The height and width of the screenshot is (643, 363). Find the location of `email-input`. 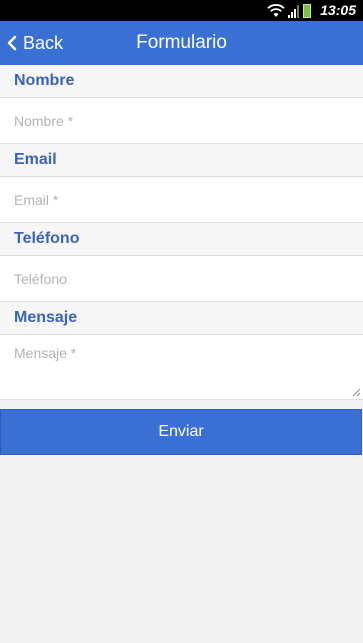

email-input is located at coordinates (181, 199).